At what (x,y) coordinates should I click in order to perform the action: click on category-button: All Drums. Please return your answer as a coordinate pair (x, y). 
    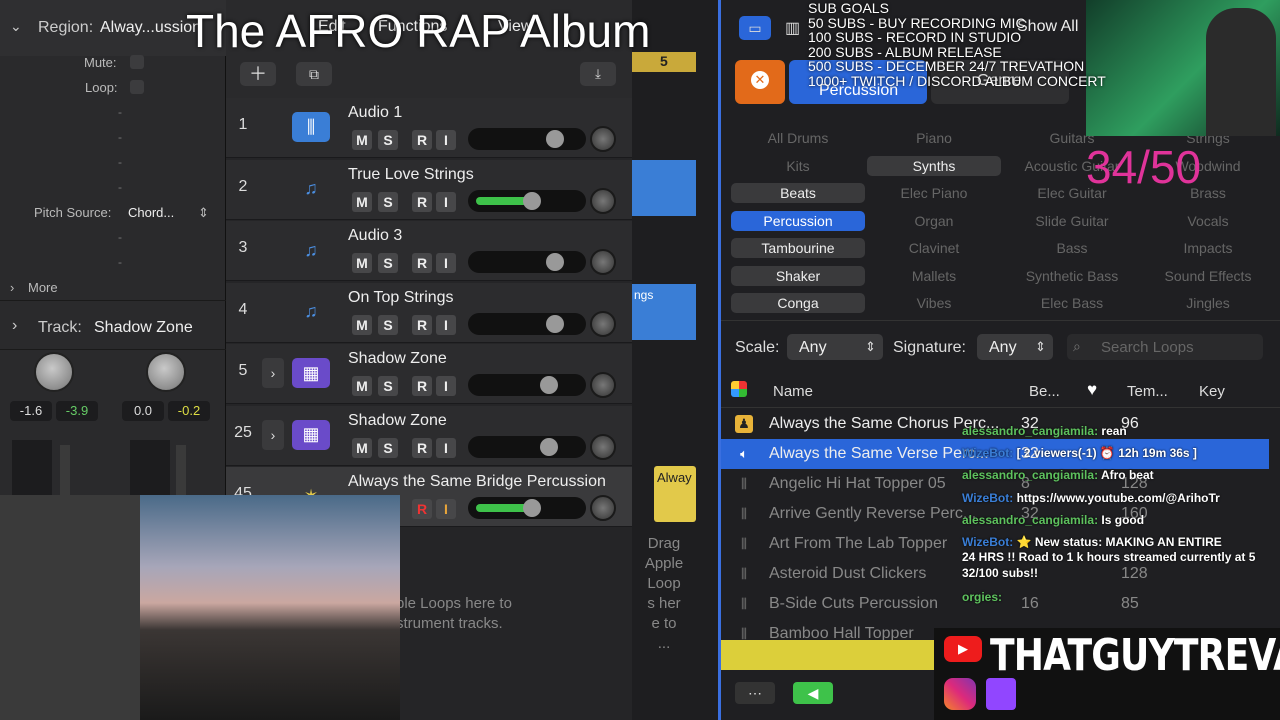
    Looking at the image, I should click on (798, 138).